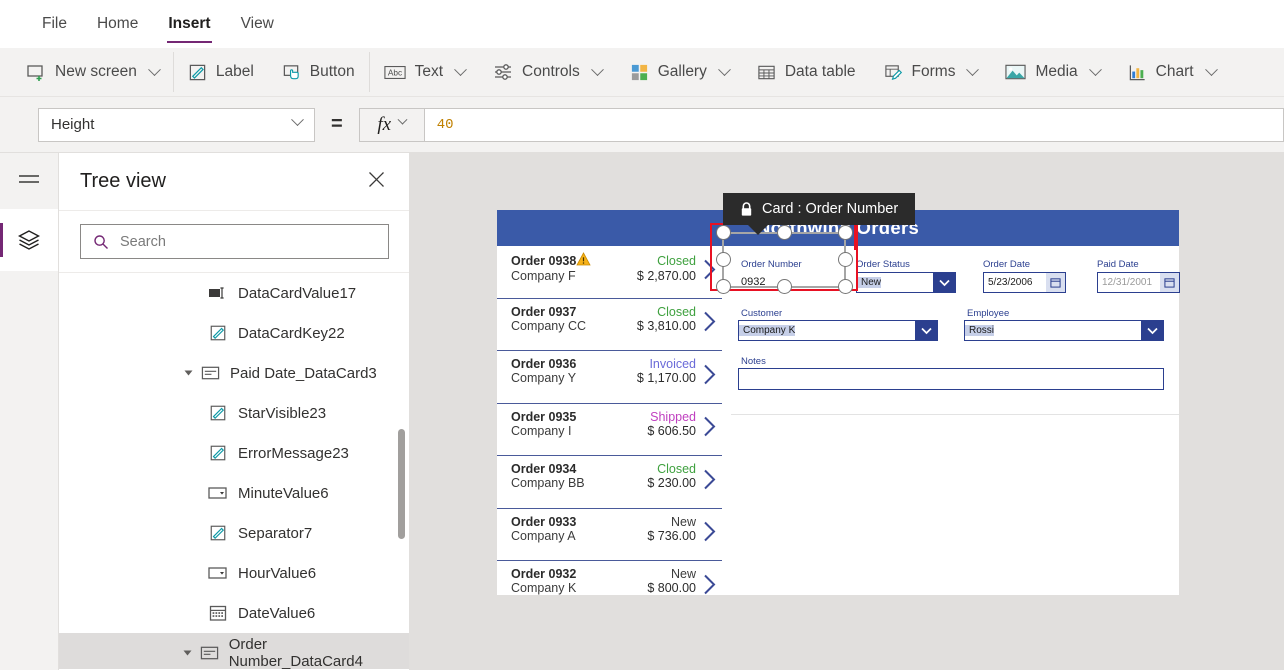 The image size is (1284, 670). I want to click on tree-item-label: DataCardKey22, so click(291, 333).